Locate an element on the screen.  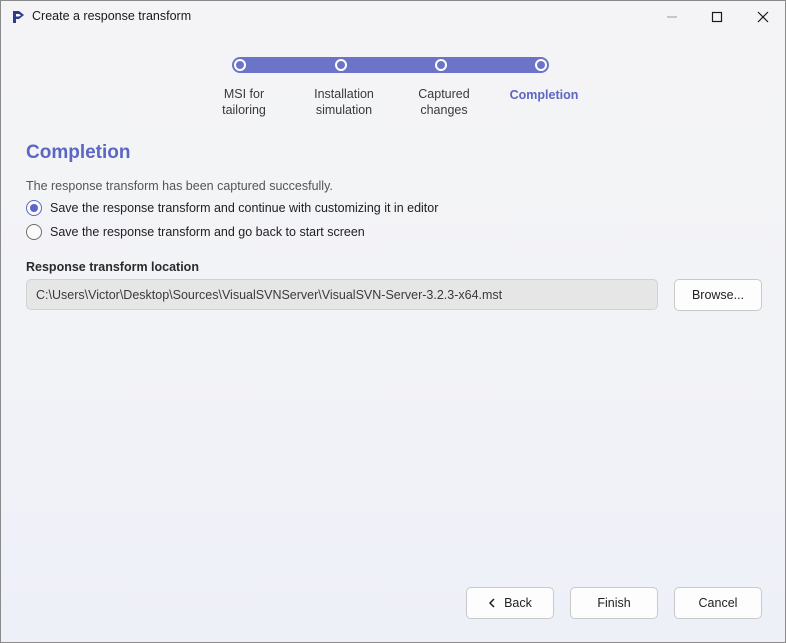
finish-button: Finish is located at coordinates (614, 603).